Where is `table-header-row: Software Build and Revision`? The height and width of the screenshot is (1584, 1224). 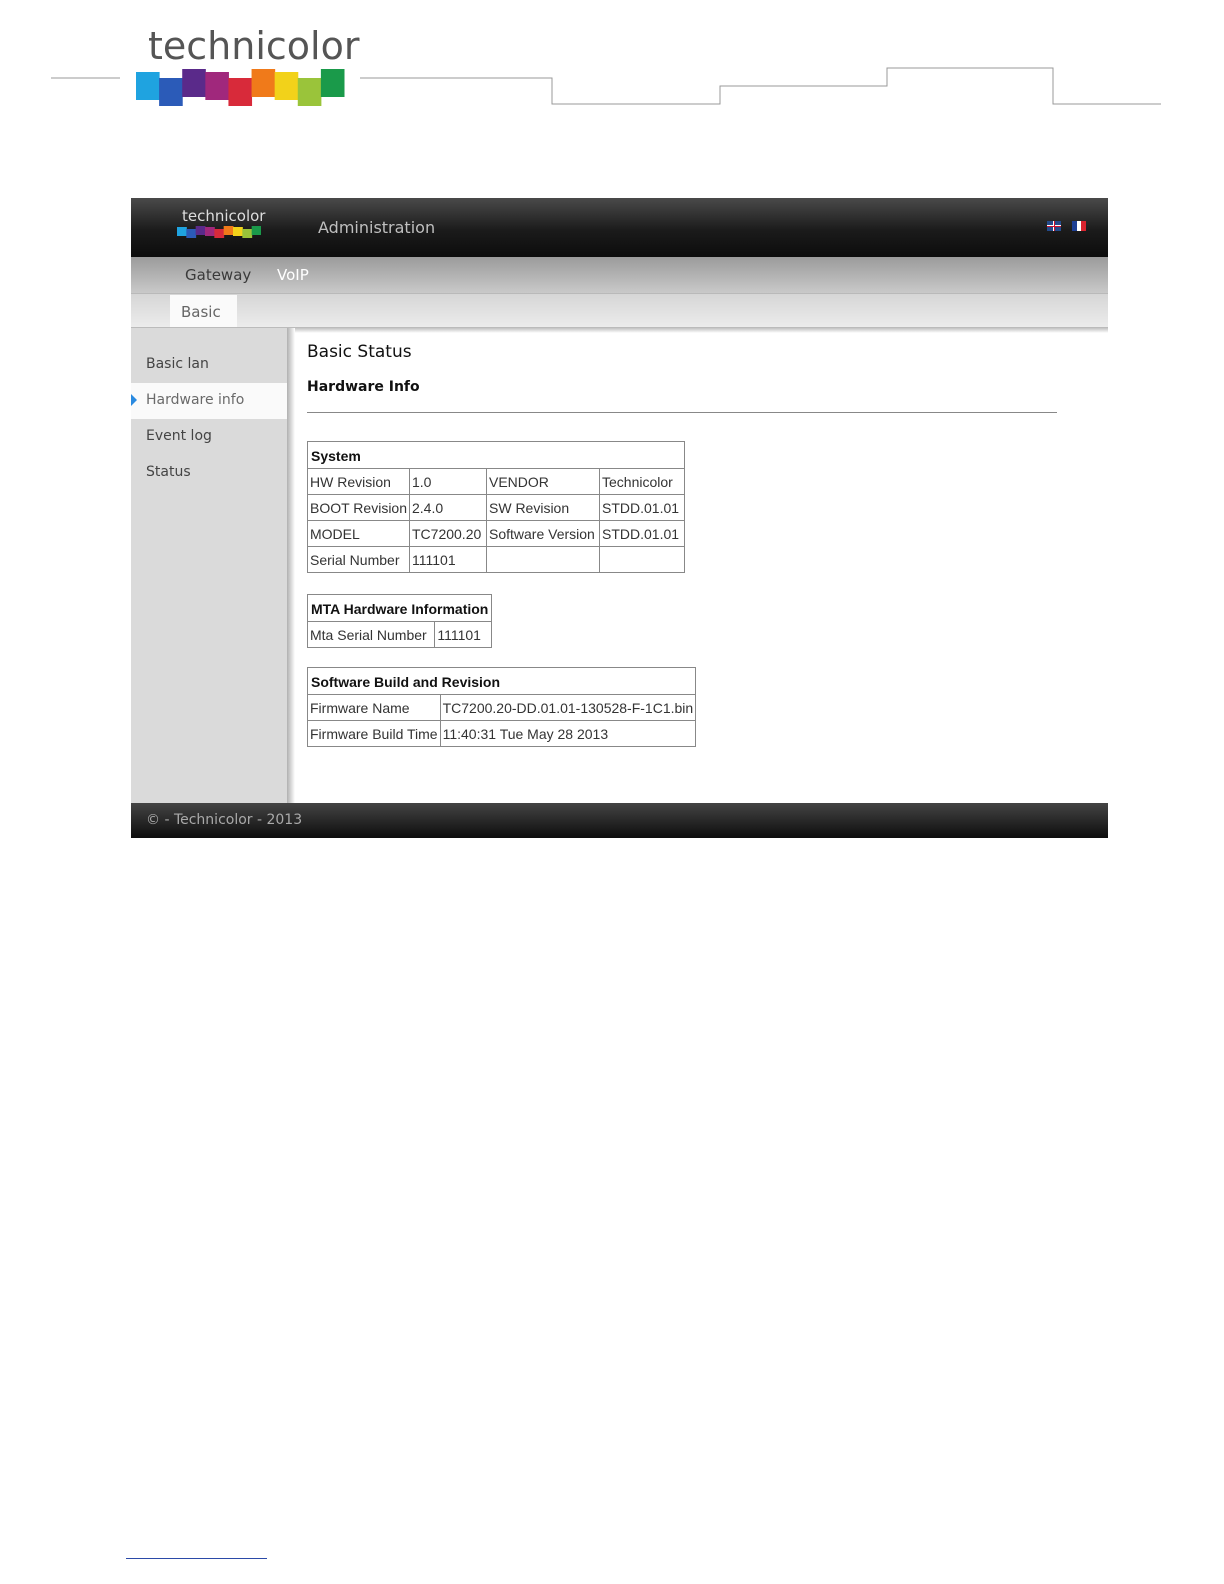 table-header-row: Software Build and Revision is located at coordinates (501, 681).